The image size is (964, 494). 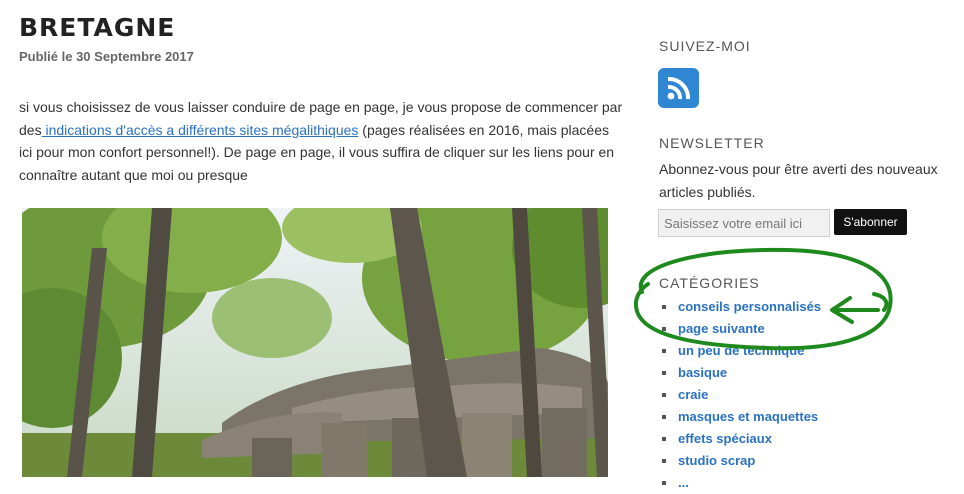 What do you see at coordinates (106, 56) in the screenshot?
I see `post-date: Publié le 30 Septembre 2017` at bounding box center [106, 56].